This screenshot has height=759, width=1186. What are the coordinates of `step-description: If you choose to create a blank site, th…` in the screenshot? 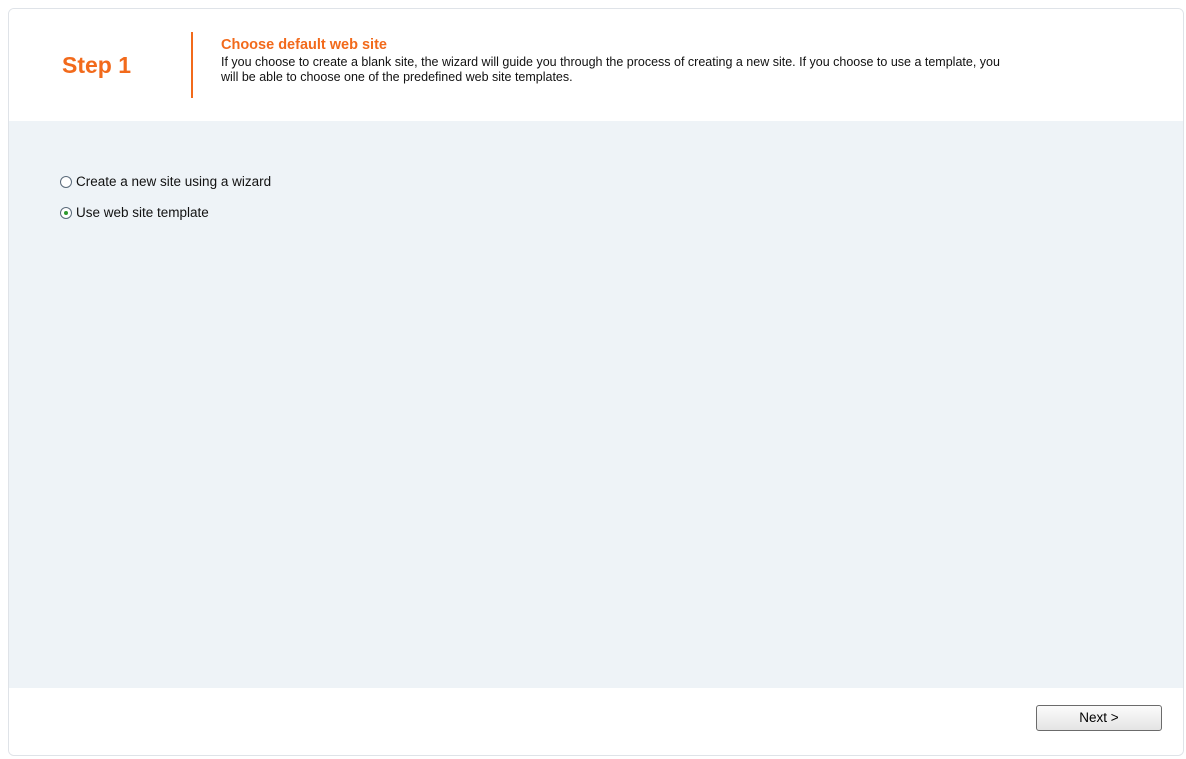 It's located at (610, 69).